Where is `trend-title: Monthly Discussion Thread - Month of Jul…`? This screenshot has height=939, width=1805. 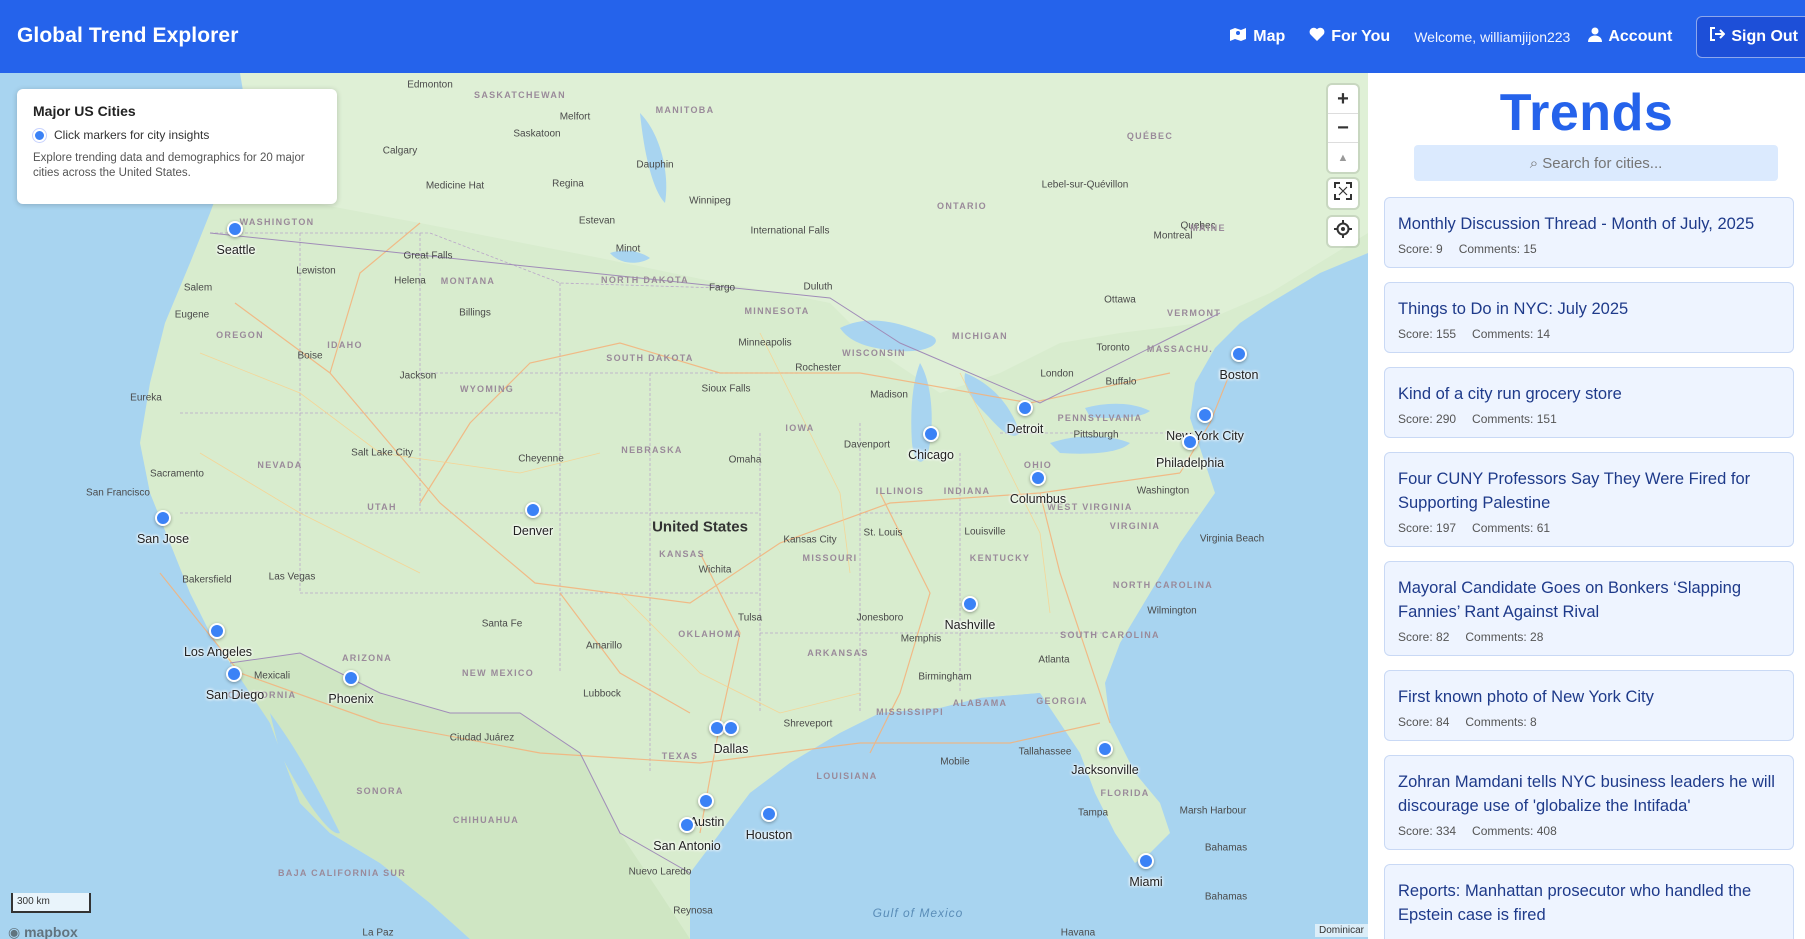 trend-title: Monthly Discussion Thread - Month of Jul… is located at coordinates (1589, 224).